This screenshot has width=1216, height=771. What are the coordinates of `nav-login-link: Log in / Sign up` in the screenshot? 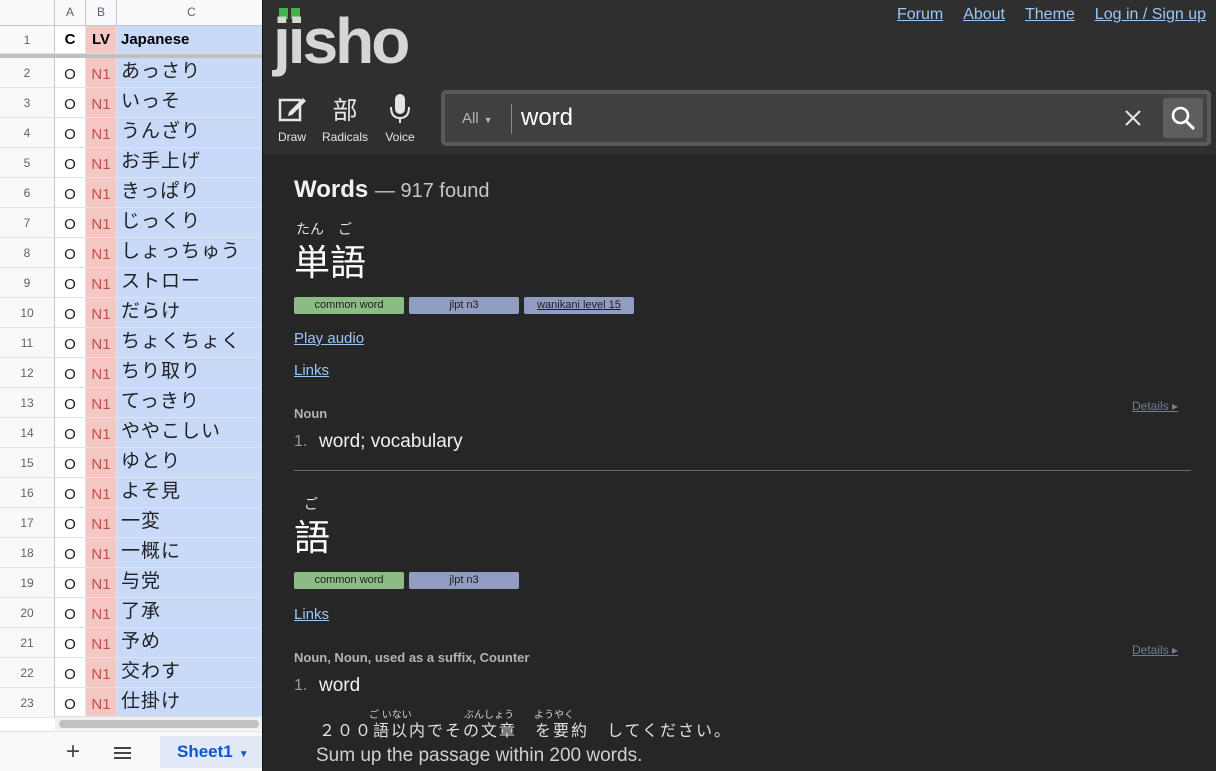 It's located at (1150, 15).